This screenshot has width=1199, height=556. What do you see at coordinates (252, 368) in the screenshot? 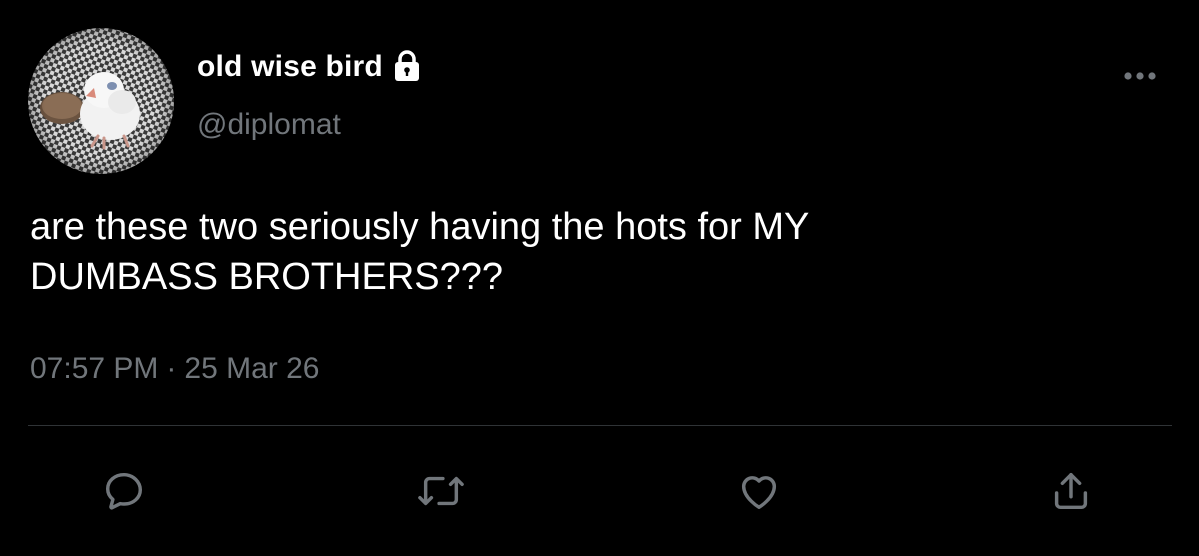
I see `tweet-date: 25 Mar 26` at bounding box center [252, 368].